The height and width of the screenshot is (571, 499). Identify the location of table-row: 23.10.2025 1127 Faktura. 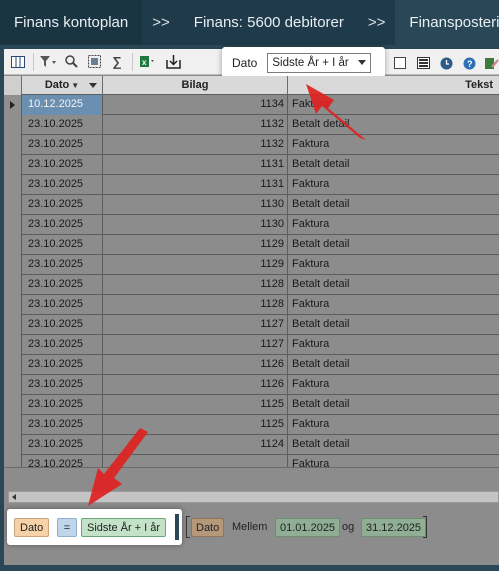
(251, 345).